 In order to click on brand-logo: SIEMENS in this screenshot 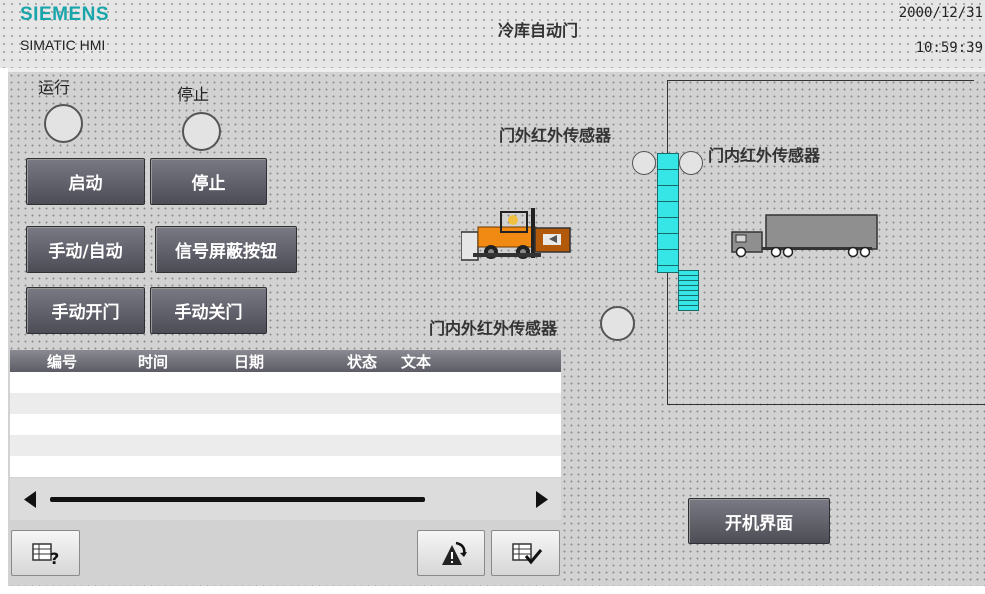, I will do `click(65, 14)`.